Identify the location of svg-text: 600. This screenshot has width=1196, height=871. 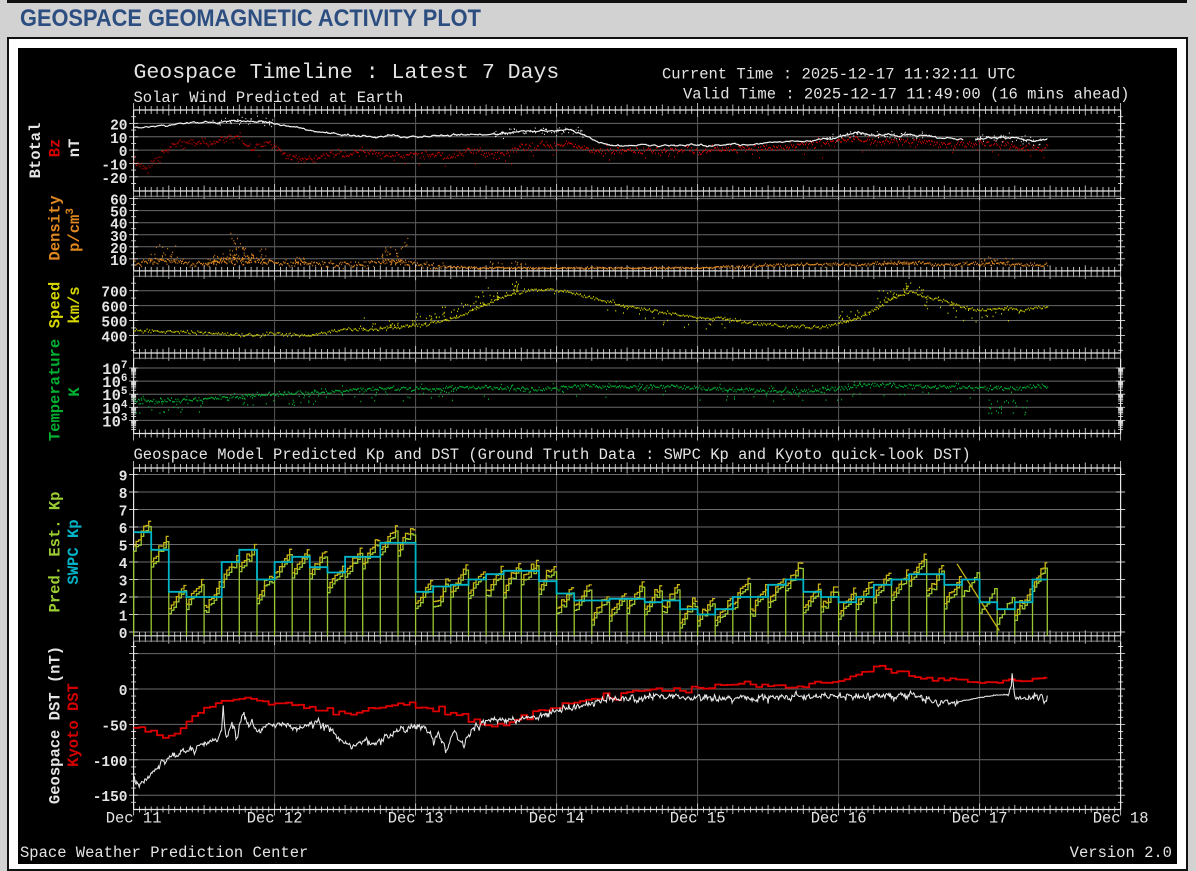
(114, 309).